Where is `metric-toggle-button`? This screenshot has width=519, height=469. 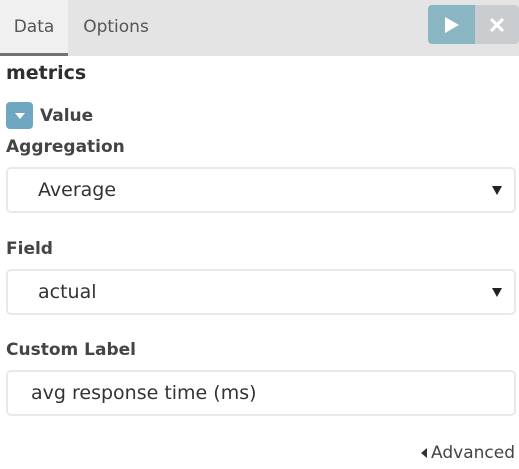
metric-toggle-button is located at coordinates (19, 115).